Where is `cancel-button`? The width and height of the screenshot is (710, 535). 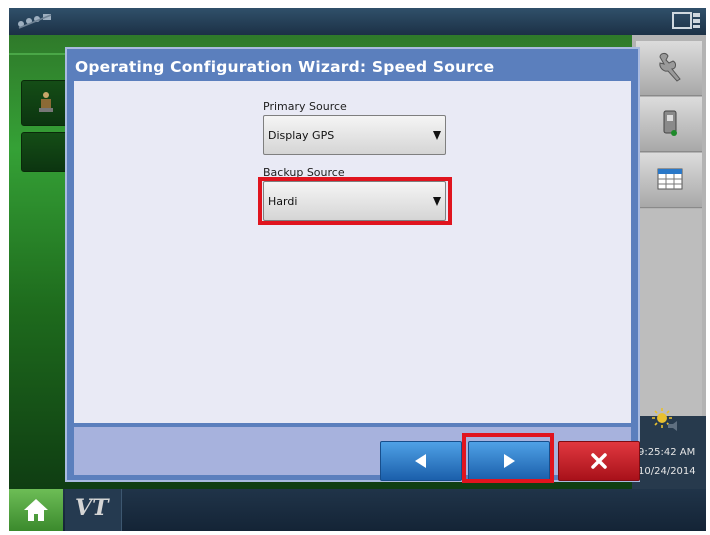
cancel-button is located at coordinates (599, 461).